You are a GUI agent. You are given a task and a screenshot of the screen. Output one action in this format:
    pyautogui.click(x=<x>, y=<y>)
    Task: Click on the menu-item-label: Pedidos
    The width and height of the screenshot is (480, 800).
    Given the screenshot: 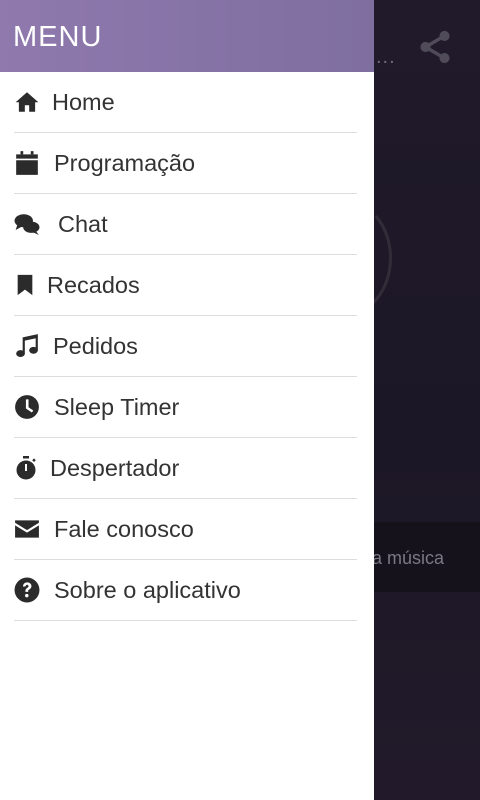 What is the action you would take?
    pyautogui.click(x=95, y=345)
    